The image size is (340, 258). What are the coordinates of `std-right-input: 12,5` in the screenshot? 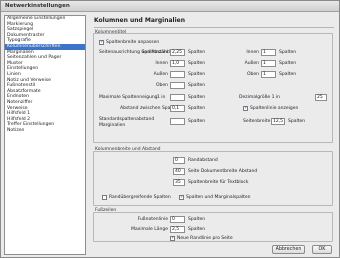 It's located at (278, 121).